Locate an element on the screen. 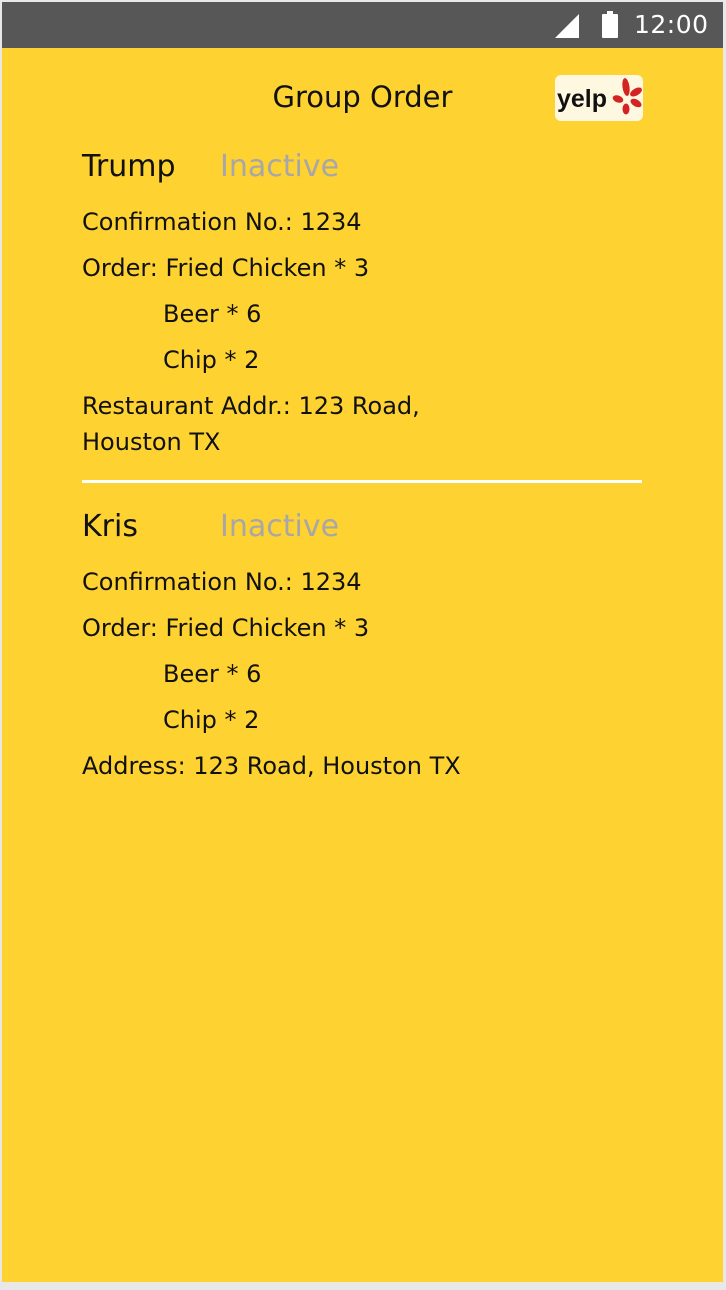 Image resolution: width=726 pixels, height=1290 pixels. signal-icon is located at coordinates (567, 26).